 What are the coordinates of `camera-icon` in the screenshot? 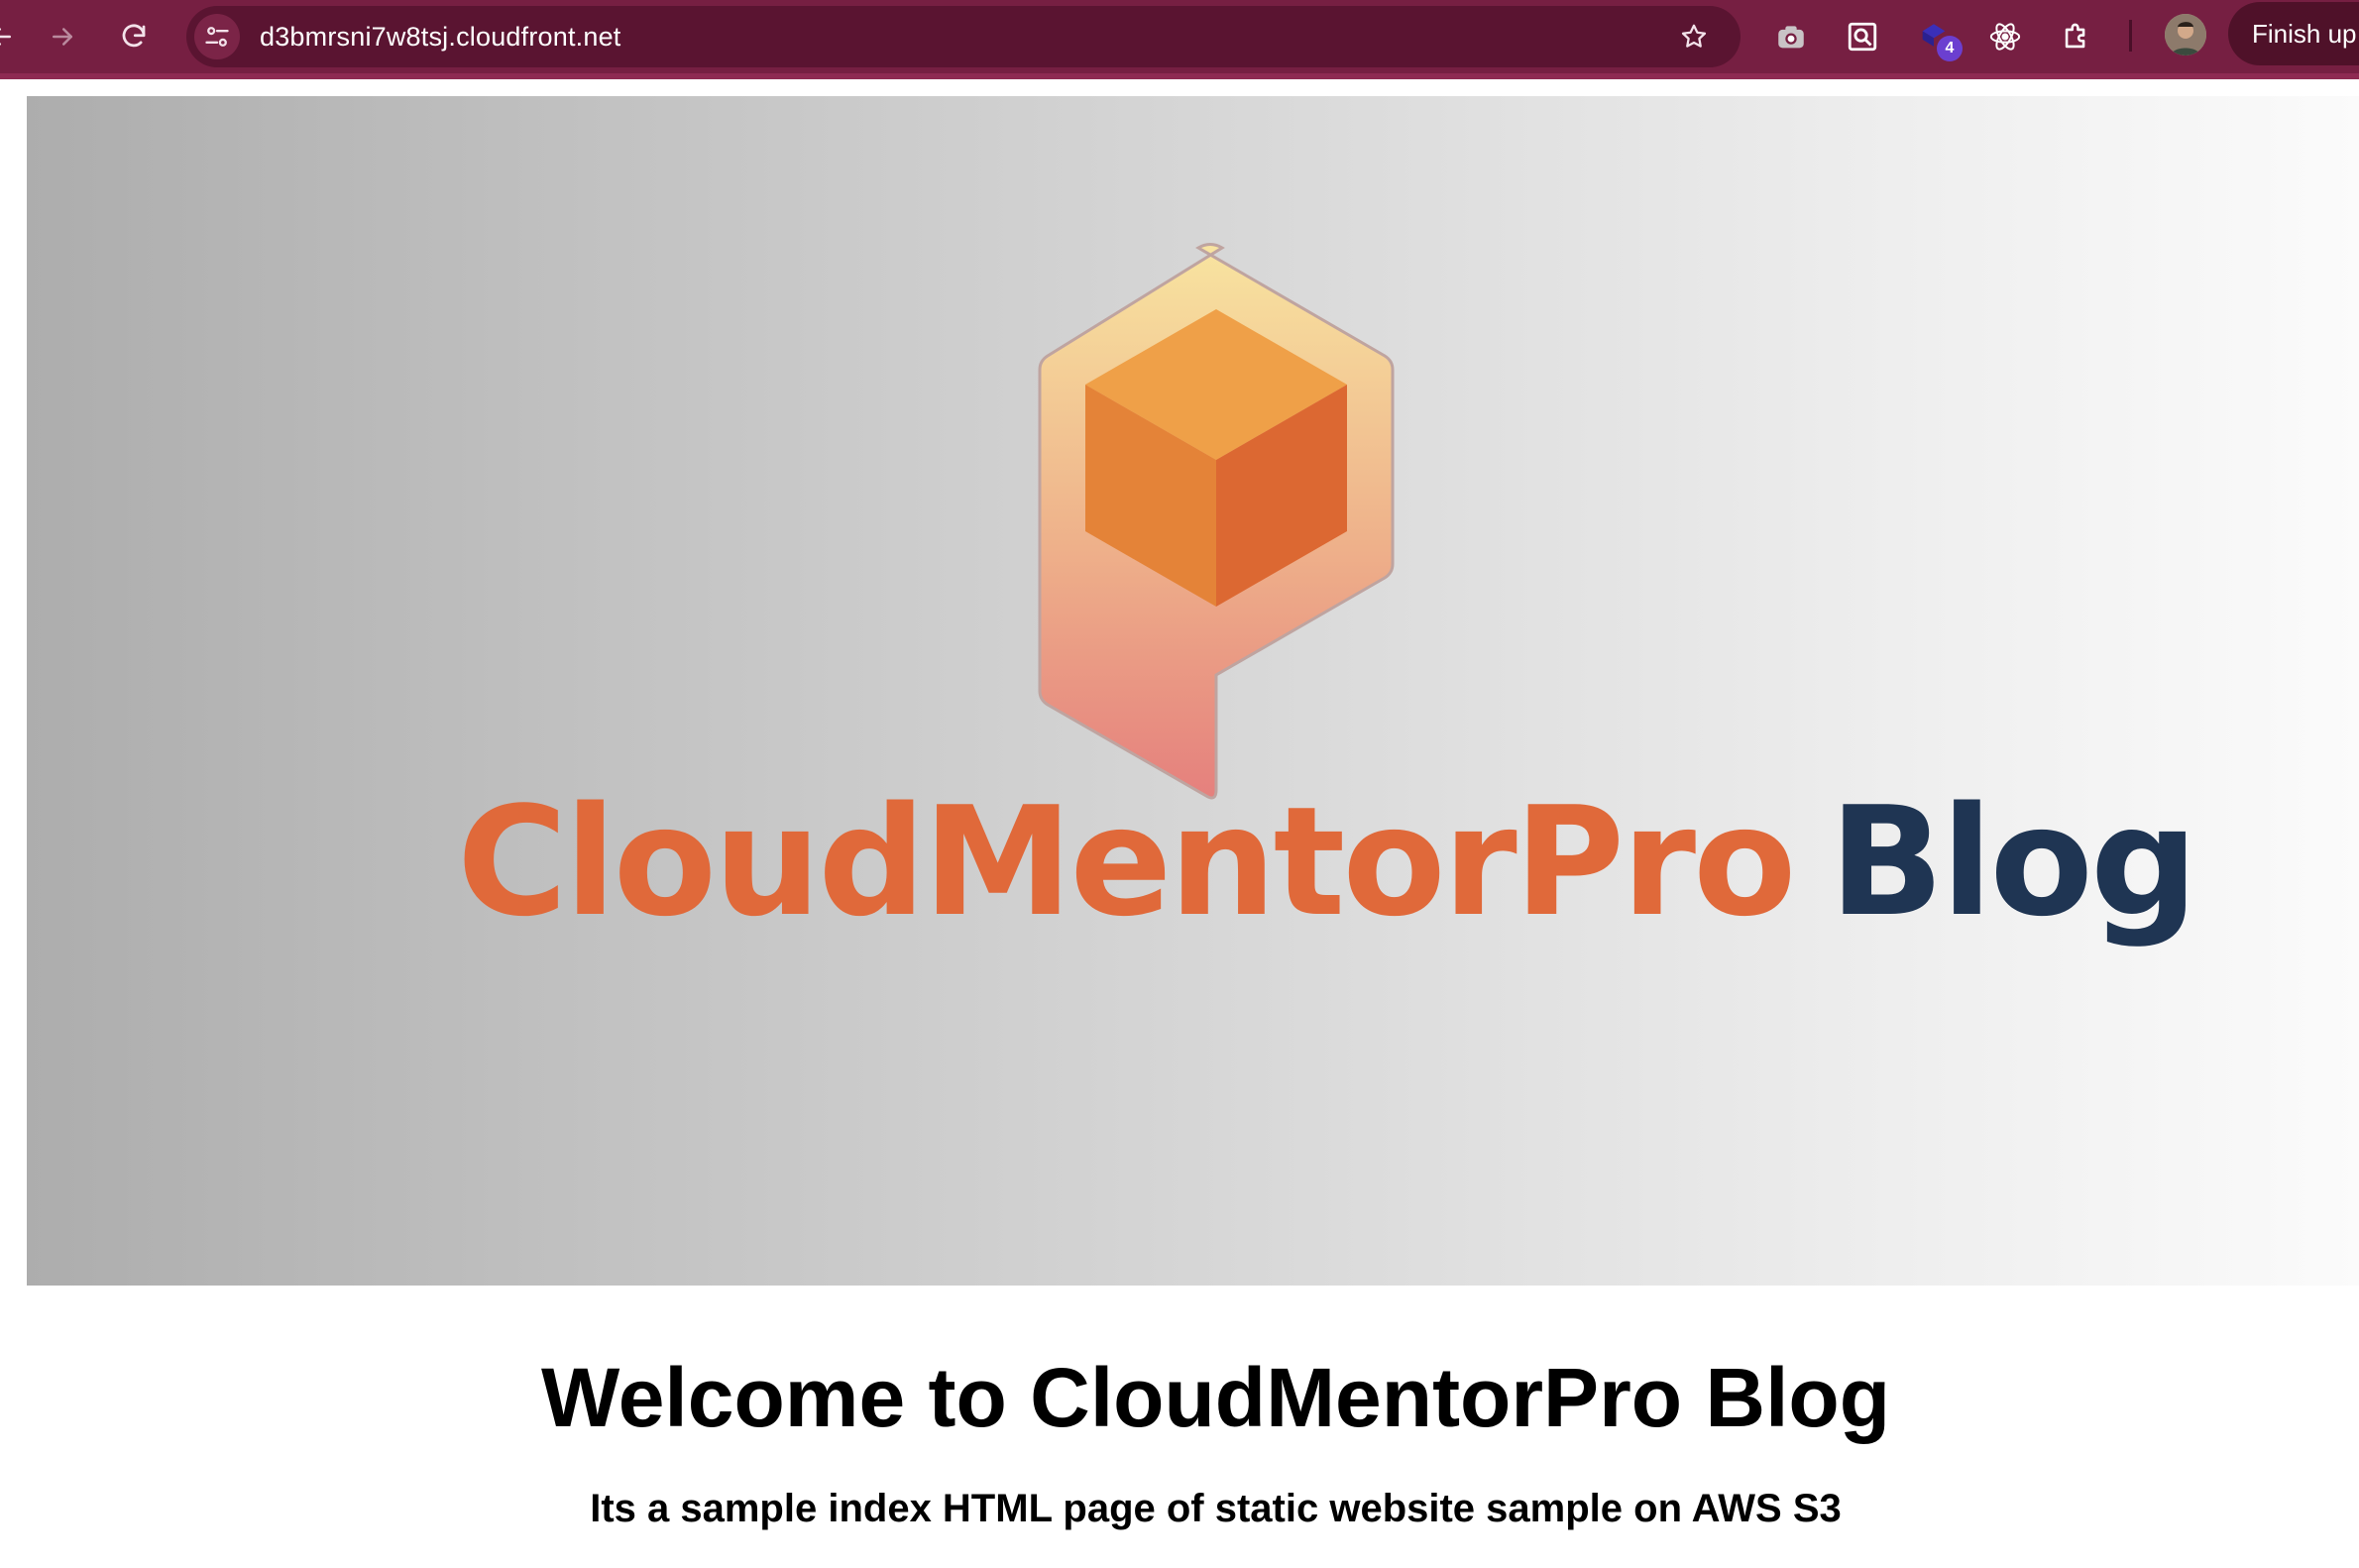 It's located at (1791, 37).